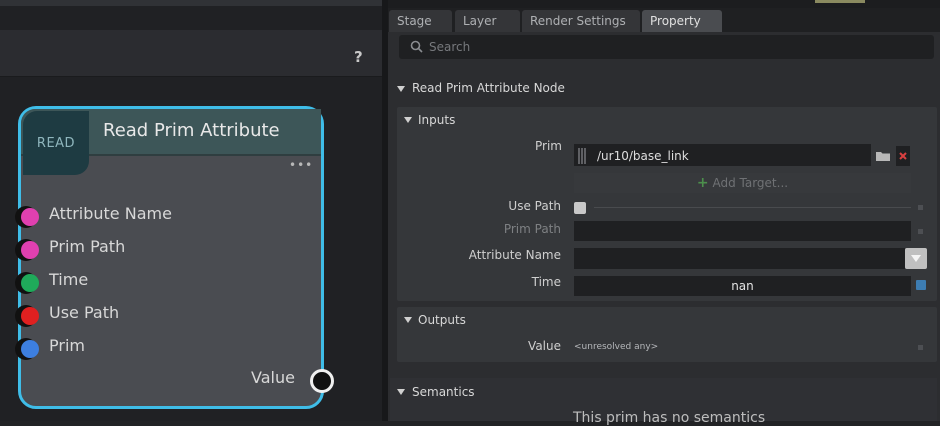  I want to click on remove-target-icon, so click(903, 156).